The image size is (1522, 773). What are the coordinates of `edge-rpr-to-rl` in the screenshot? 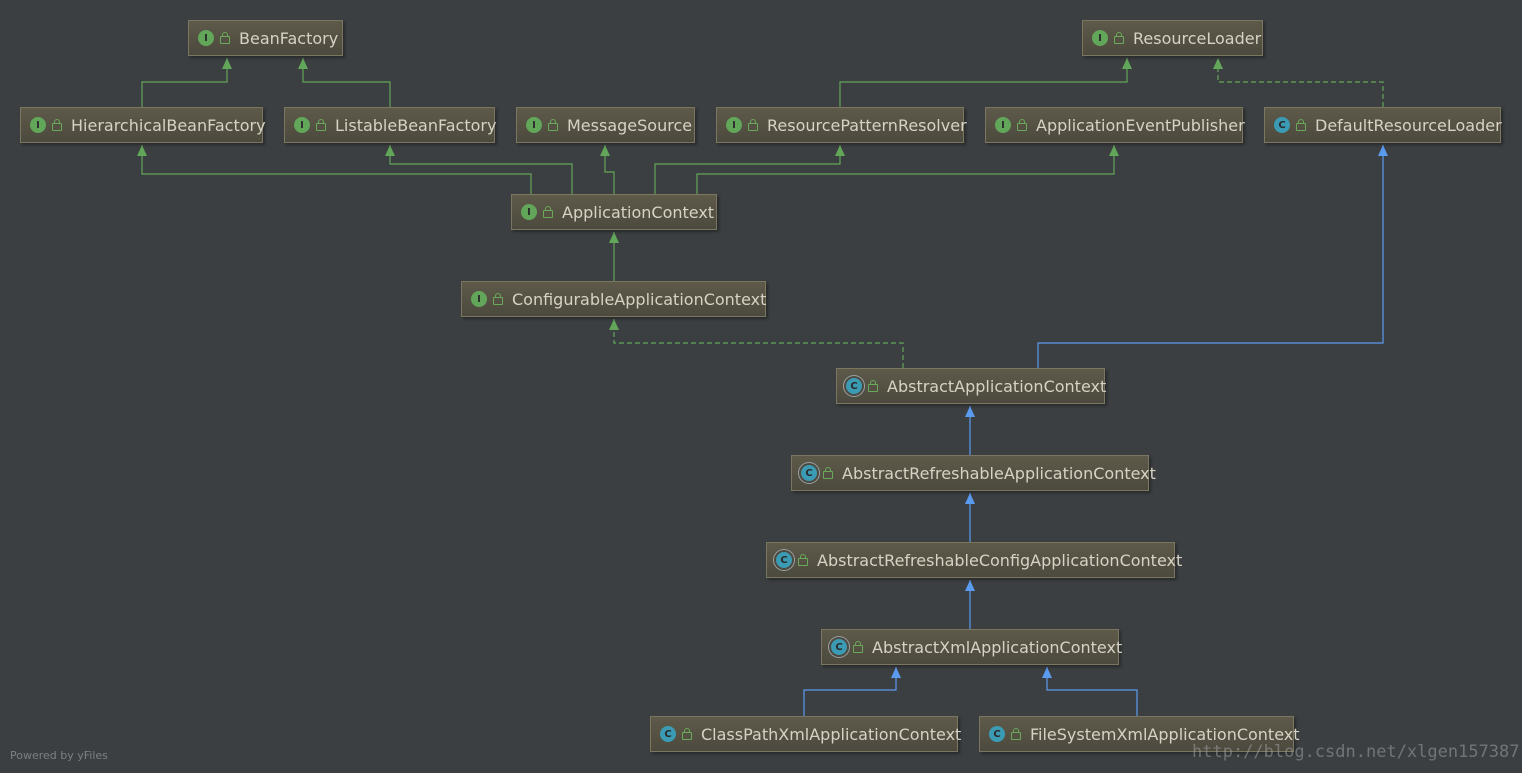 It's located at (983, 82).